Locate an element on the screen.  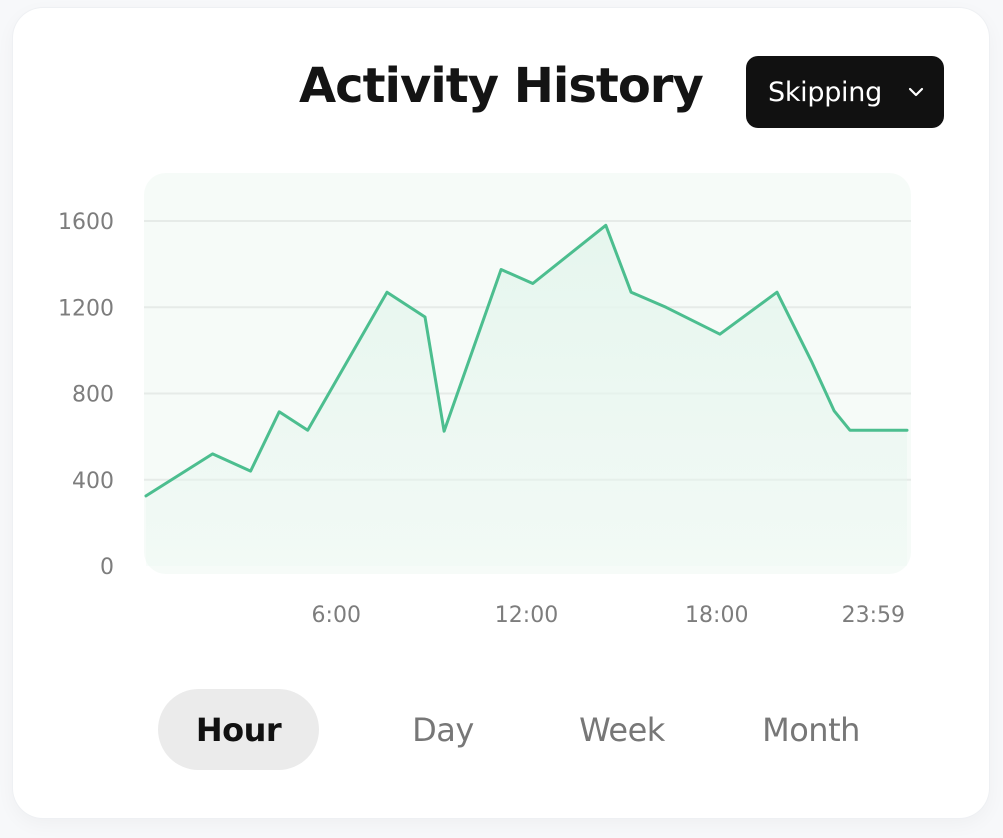
tab-week: Week is located at coordinates (622, 729).